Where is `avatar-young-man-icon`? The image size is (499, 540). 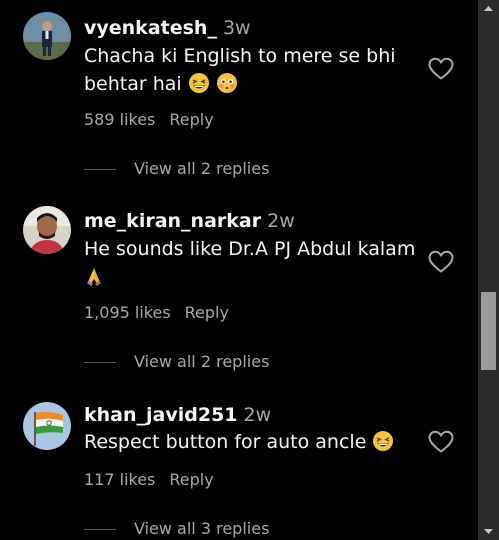 avatar-young-man-icon is located at coordinates (47, 230).